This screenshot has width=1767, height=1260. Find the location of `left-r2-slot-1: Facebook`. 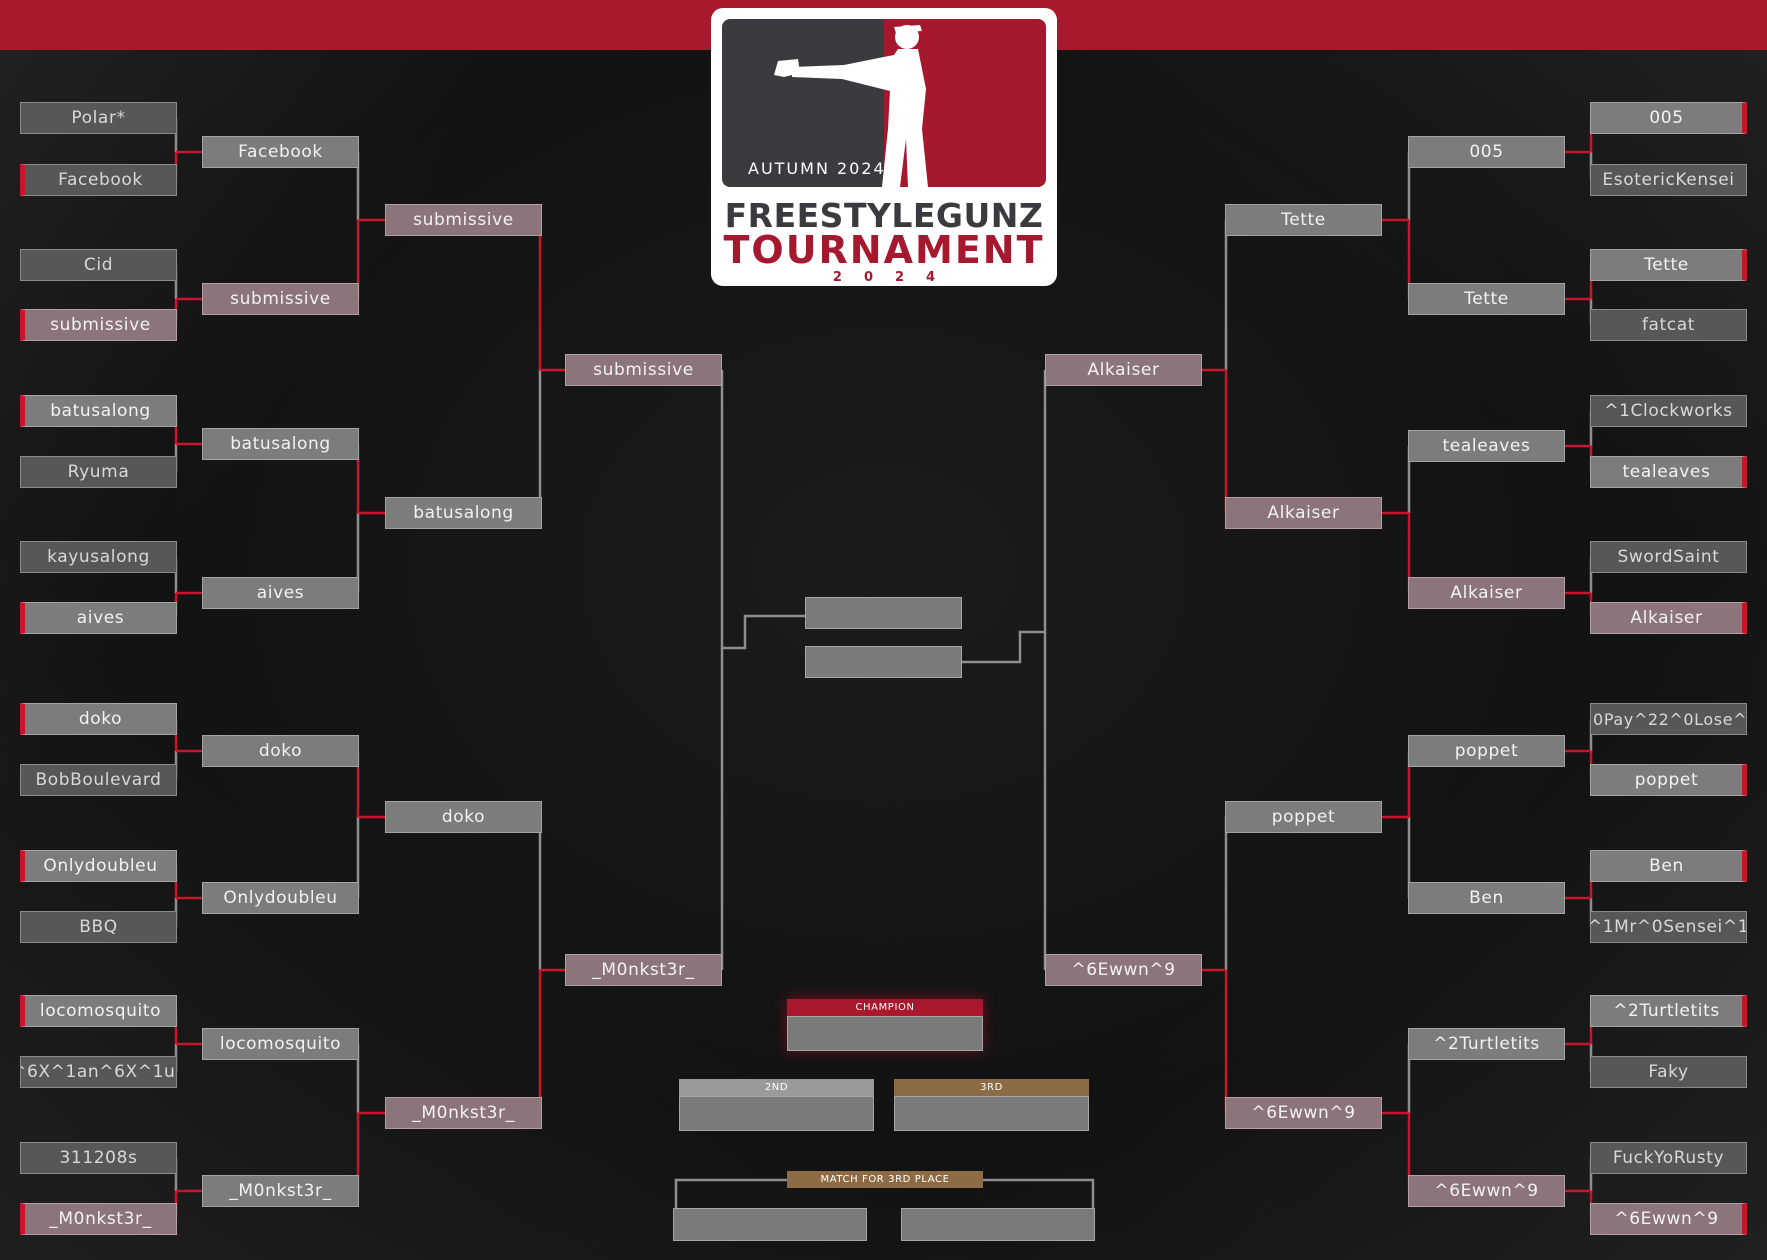

left-r2-slot-1: Facebook is located at coordinates (280, 152).